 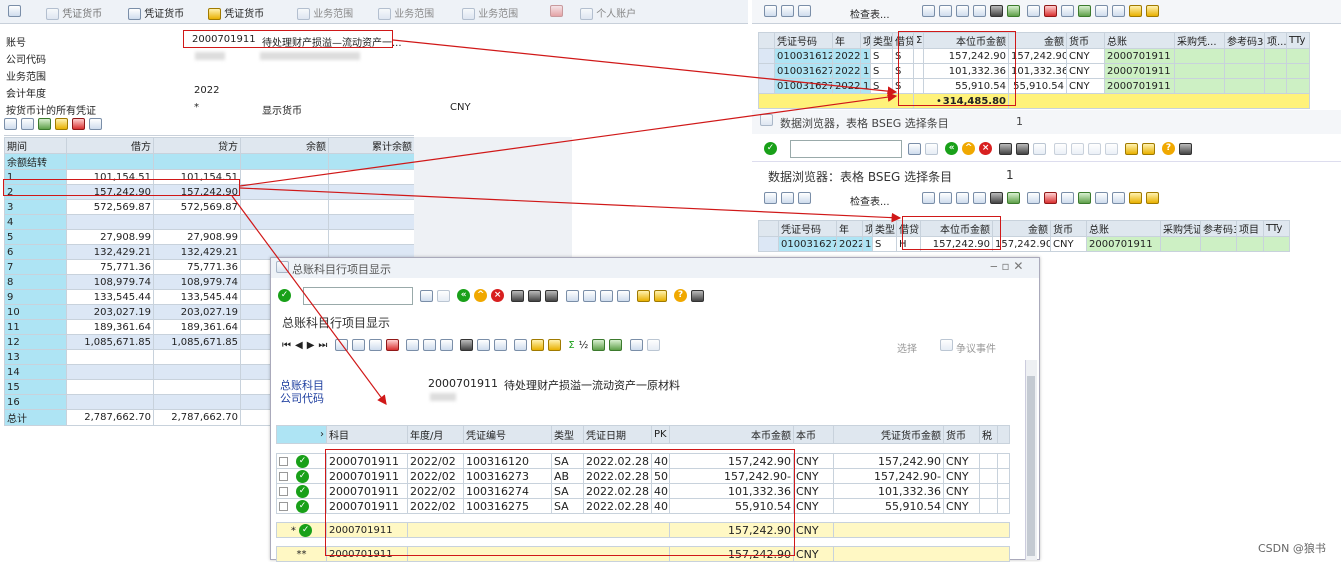 What do you see at coordinates (1292, 548) in the screenshot?
I see `watermark: CSDN @狼书` at bounding box center [1292, 548].